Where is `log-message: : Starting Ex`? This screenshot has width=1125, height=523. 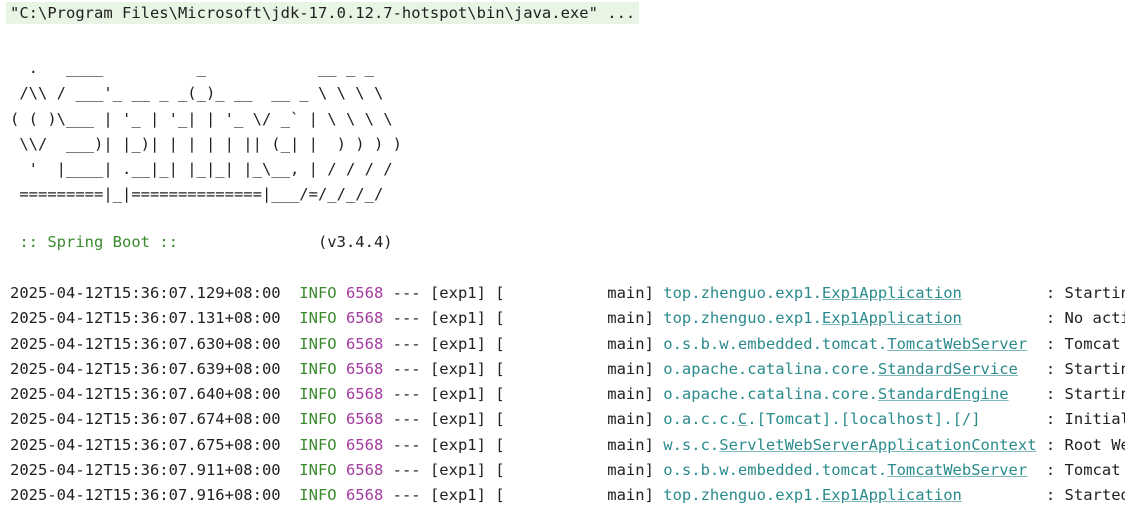 log-message: : Starting Ex is located at coordinates (1085, 293).